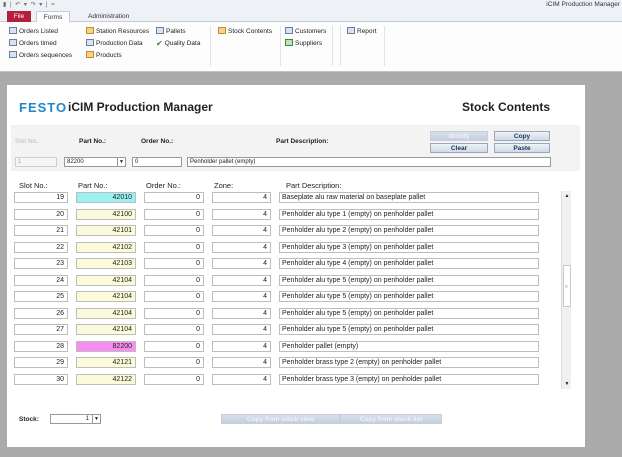  Describe the element at coordinates (106, 362) in the screenshot. I see `part-cell: 42121` at that location.